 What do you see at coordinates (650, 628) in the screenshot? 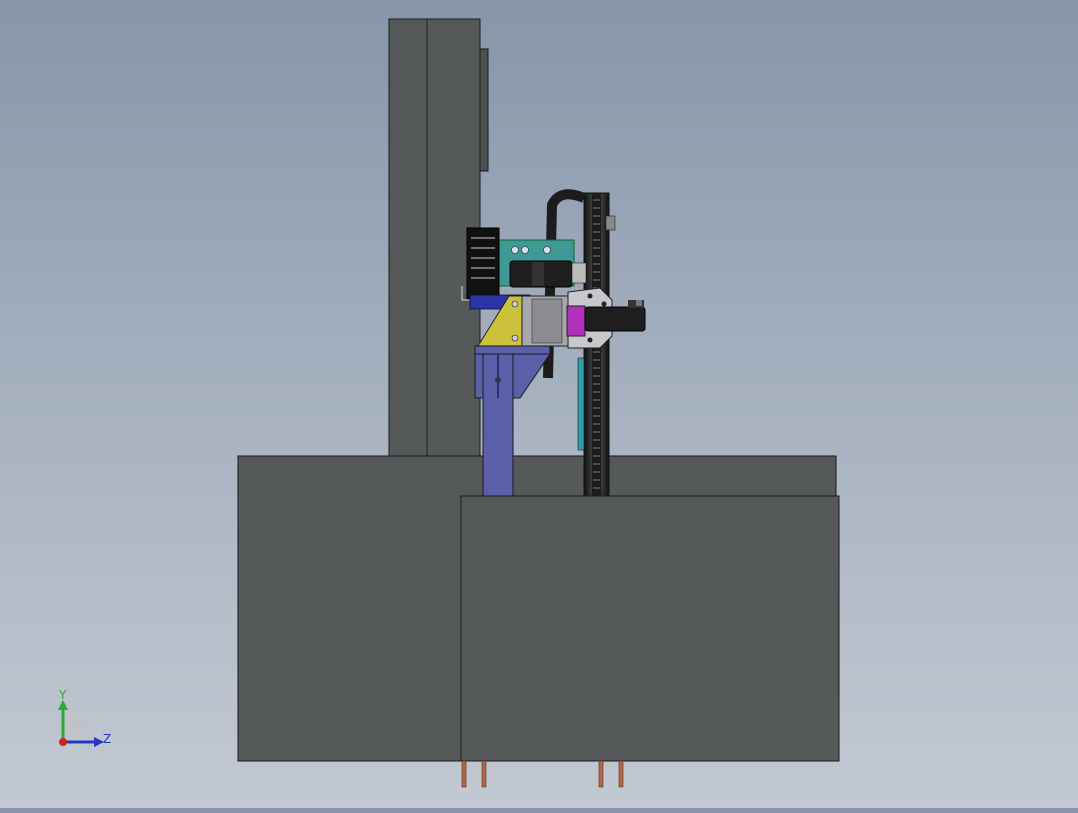
I see `base-cabinet-front` at bounding box center [650, 628].